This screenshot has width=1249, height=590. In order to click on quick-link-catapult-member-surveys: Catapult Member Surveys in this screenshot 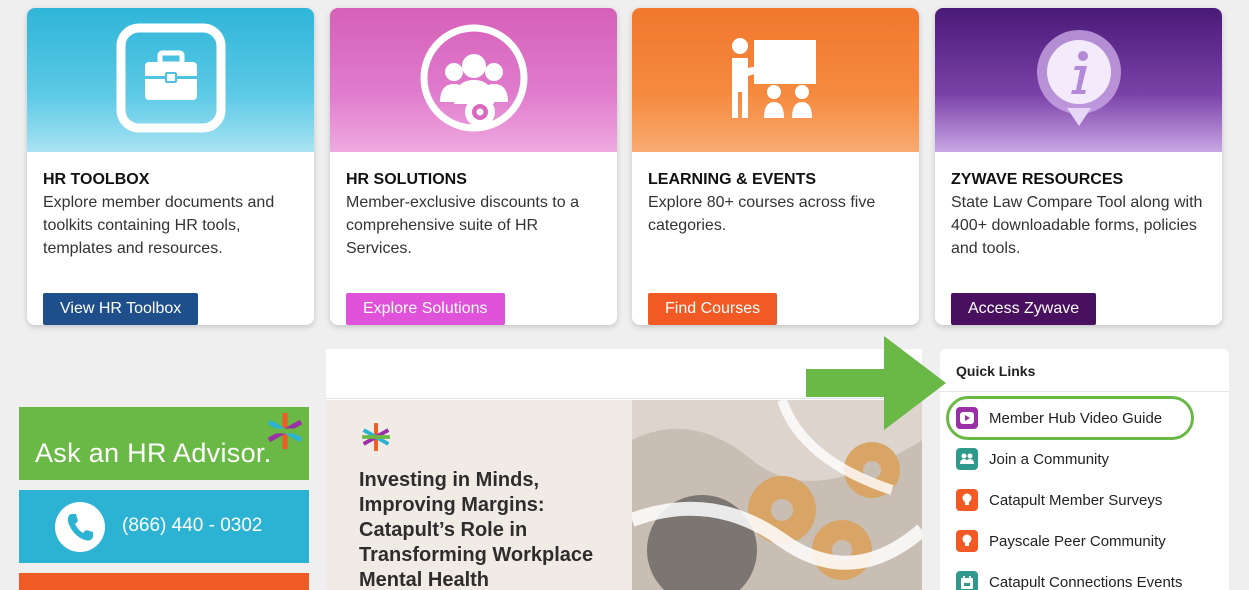, I will do `click(1059, 500)`.